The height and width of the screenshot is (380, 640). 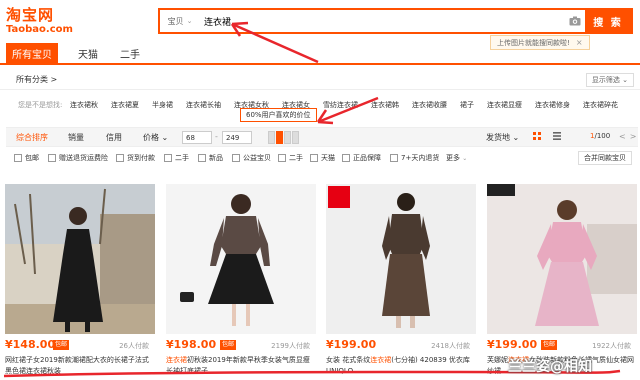 What do you see at coordinates (575, 21) in the screenshot?
I see `camera-icon` at bounding box center [575, 21].